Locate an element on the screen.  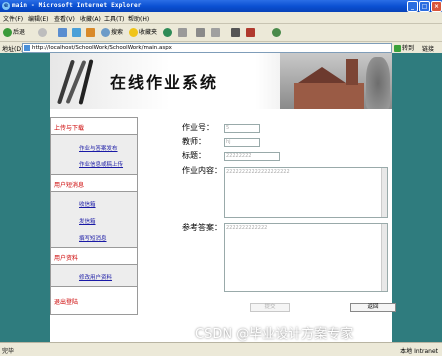
maximize-button: □ is located at coordinates (424, 6).